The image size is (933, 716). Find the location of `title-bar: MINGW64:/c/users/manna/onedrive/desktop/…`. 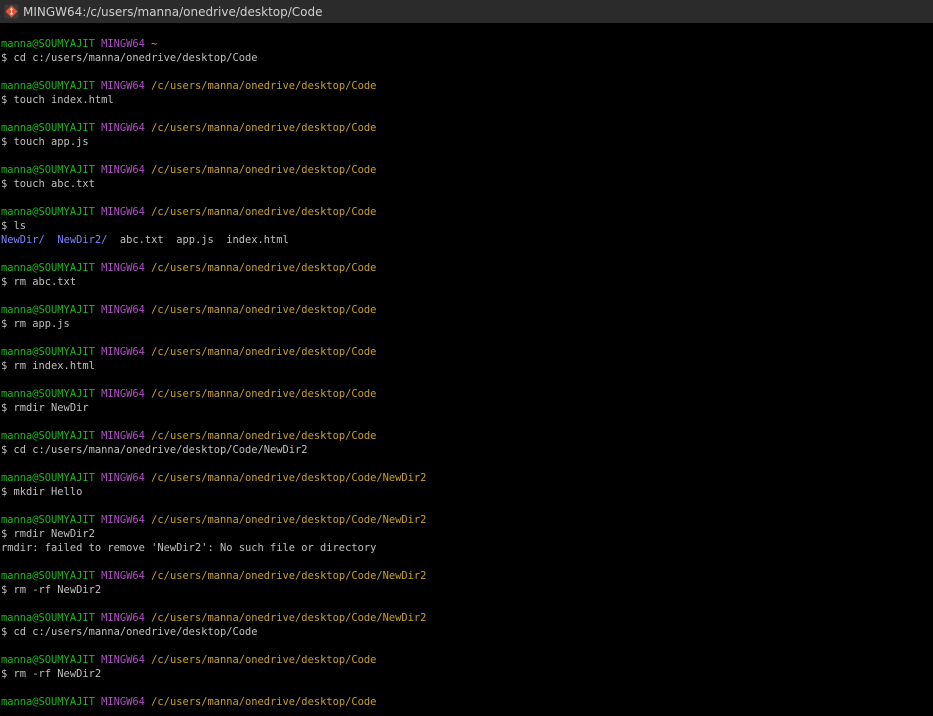

title-bar: MINGW64:/c/users/manna/onedrive/desktop/… is located at coordinates (466, 11).